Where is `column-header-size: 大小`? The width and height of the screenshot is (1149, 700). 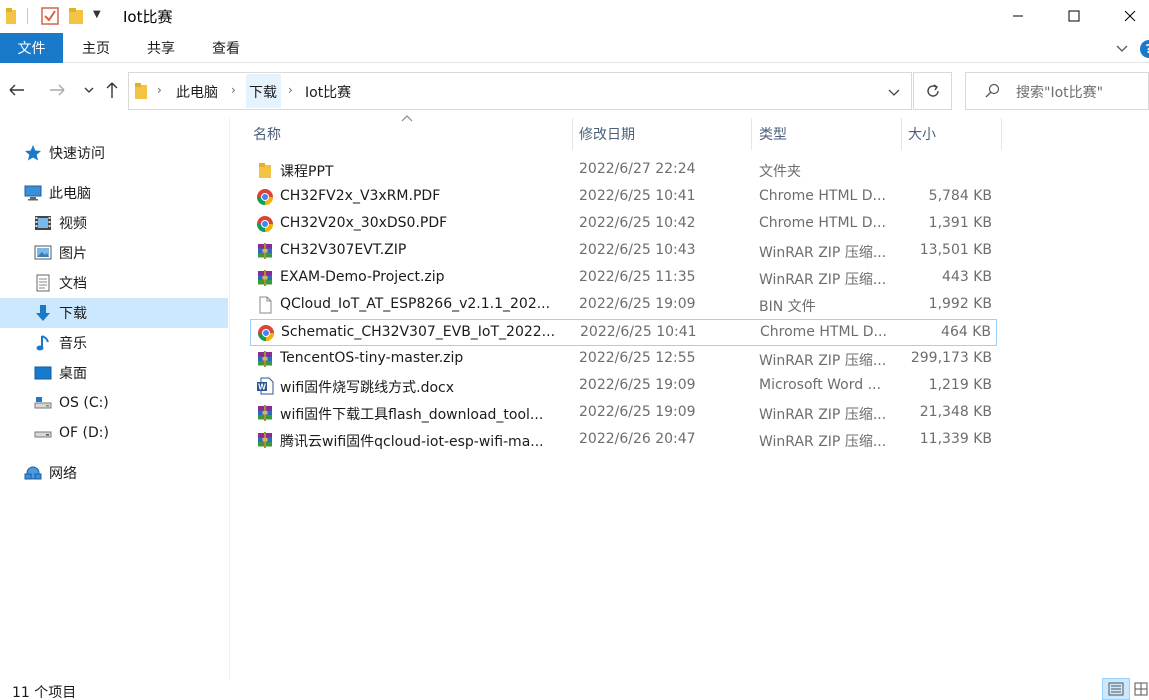 column-header-size: 大小 is located at coordinates (953, 134).